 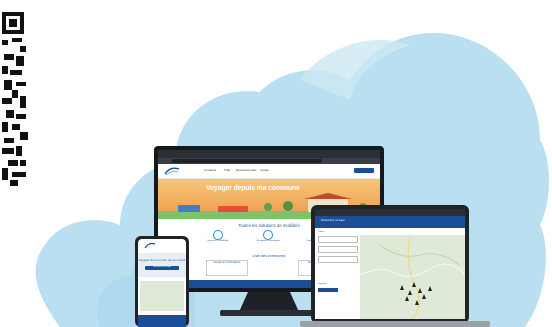 What do you see at coordinates (268, 241) in the screenshot?
I see `card-tad-label: Transport à la demande` at bounding box center [268, 241].